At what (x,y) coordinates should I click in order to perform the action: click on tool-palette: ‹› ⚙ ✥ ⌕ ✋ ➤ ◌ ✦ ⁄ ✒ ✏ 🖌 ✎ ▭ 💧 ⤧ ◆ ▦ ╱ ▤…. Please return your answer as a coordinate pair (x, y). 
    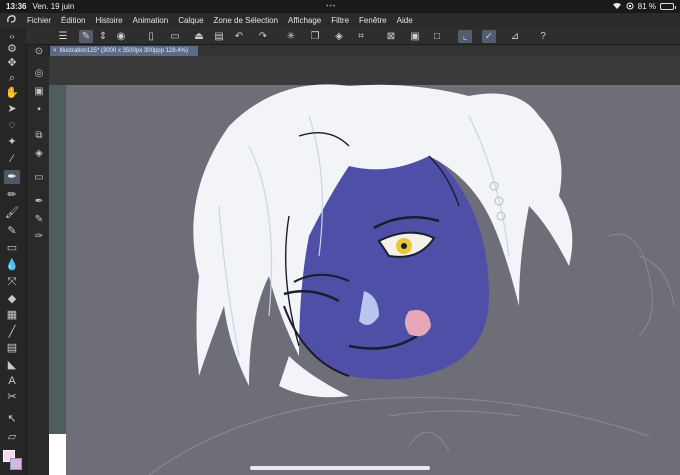
    Looking at the image, I should click on (13, 251).